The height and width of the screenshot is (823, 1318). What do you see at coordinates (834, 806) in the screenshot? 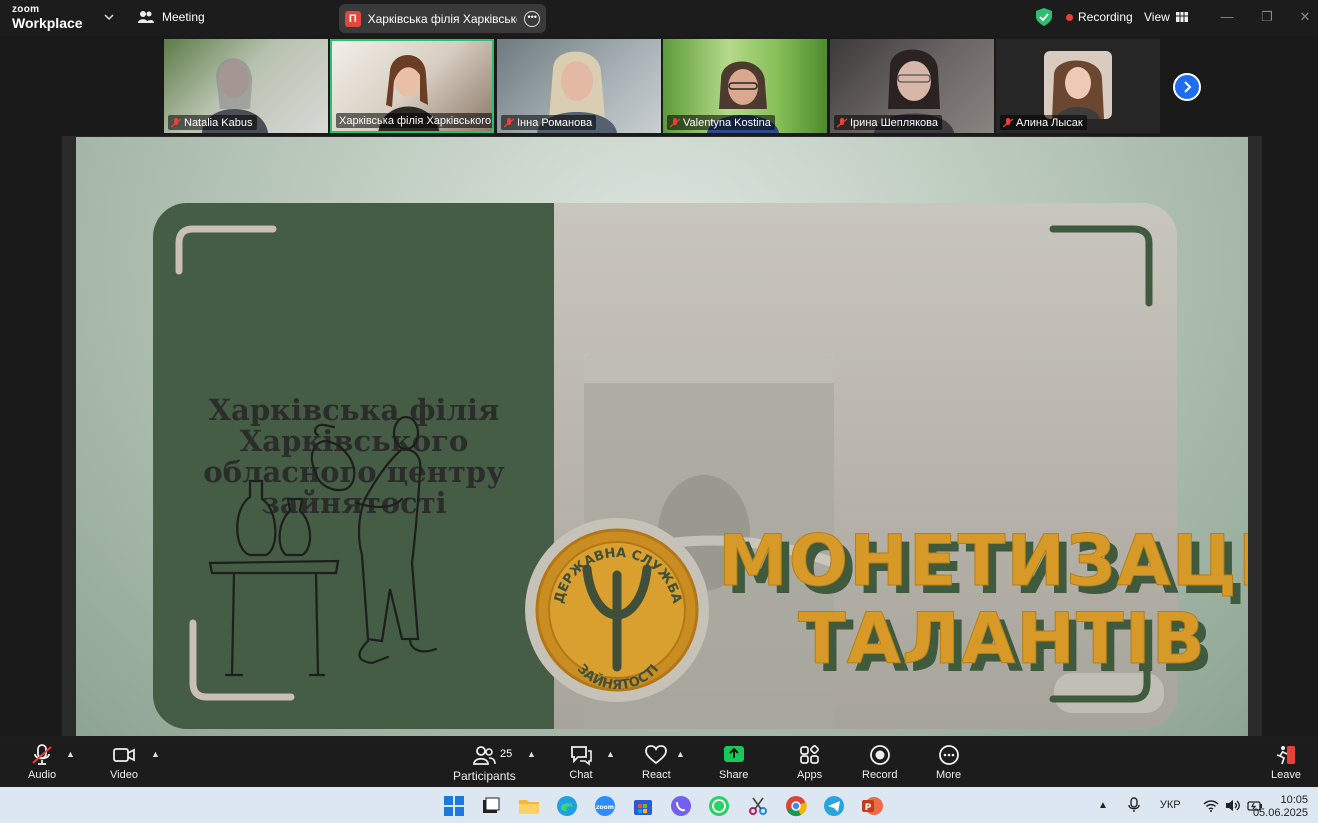
I see `telegram-icon` at bounding box center [834, 806].